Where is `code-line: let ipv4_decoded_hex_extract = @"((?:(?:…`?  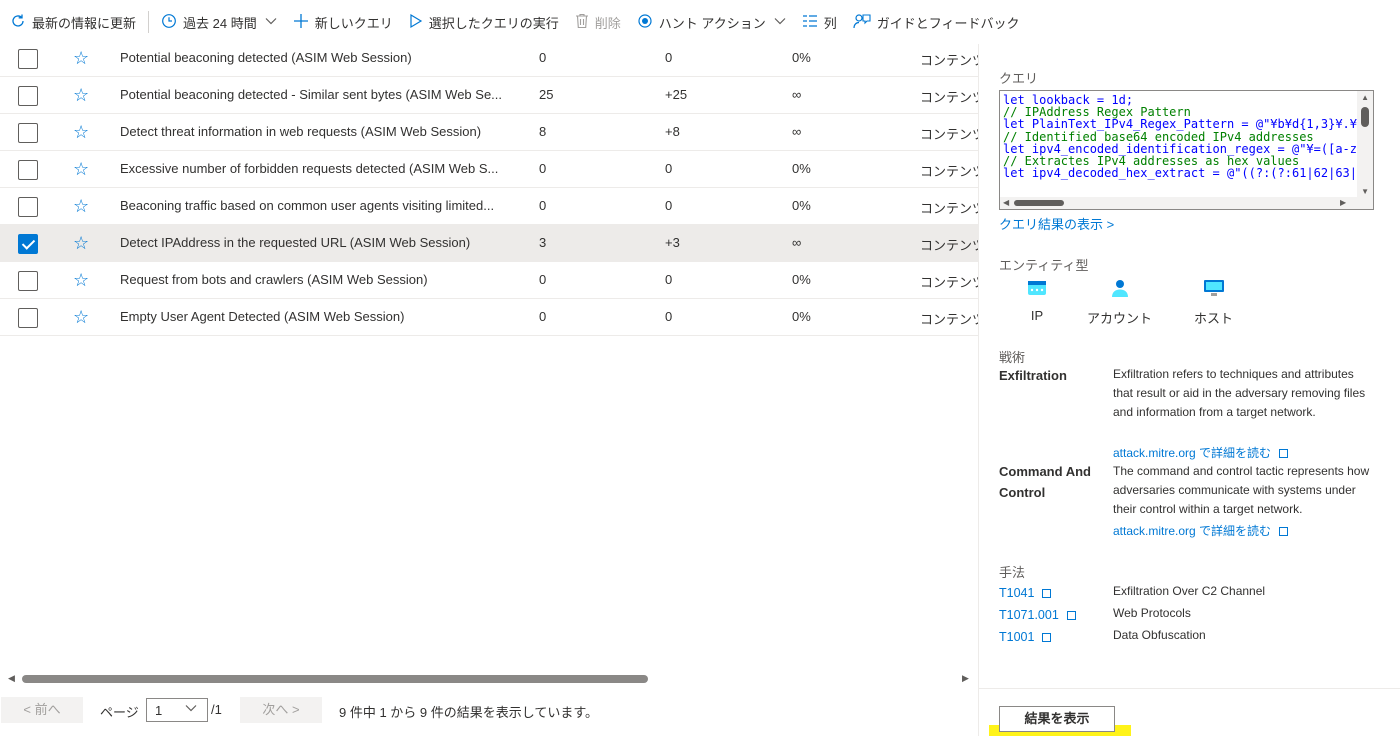 code-line: let ipv4_decoded_hex_extract = @"((?:(?:… is located at coordinates (1188, 173).